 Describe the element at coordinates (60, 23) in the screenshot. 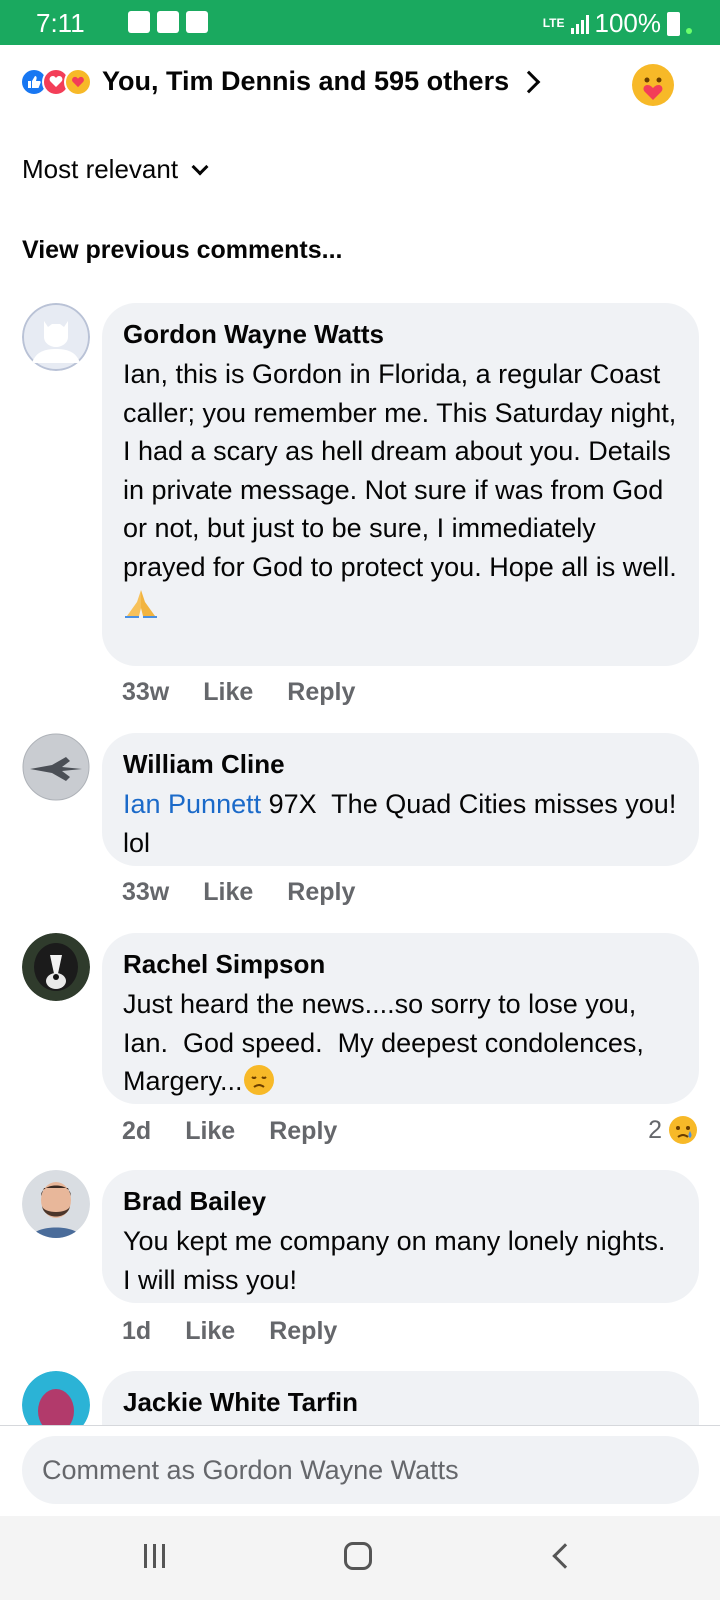

I see `status-time: 7:11` at that location.